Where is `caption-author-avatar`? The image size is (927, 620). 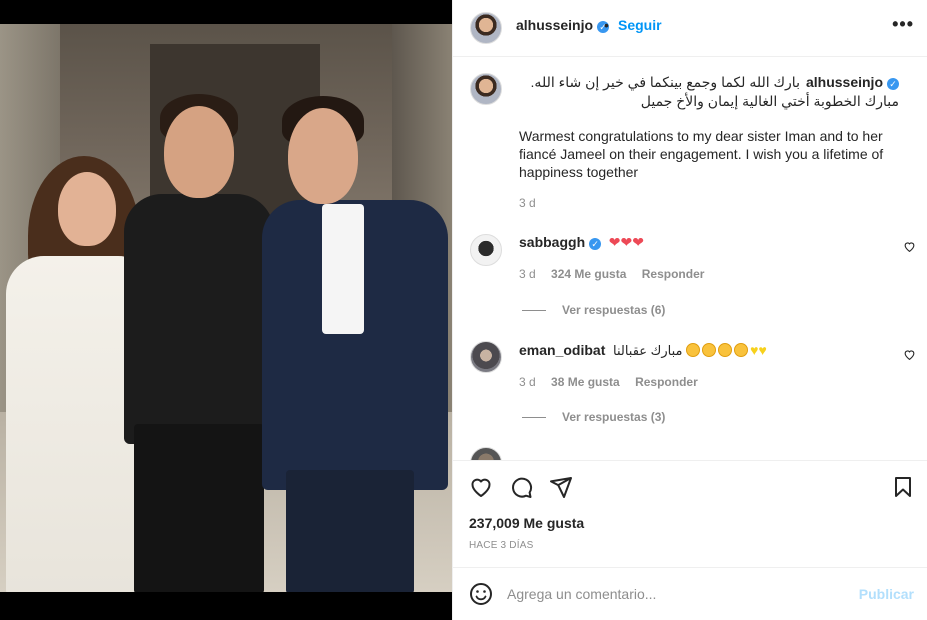 caption-author-avatar is located at coordinates (486, 89).